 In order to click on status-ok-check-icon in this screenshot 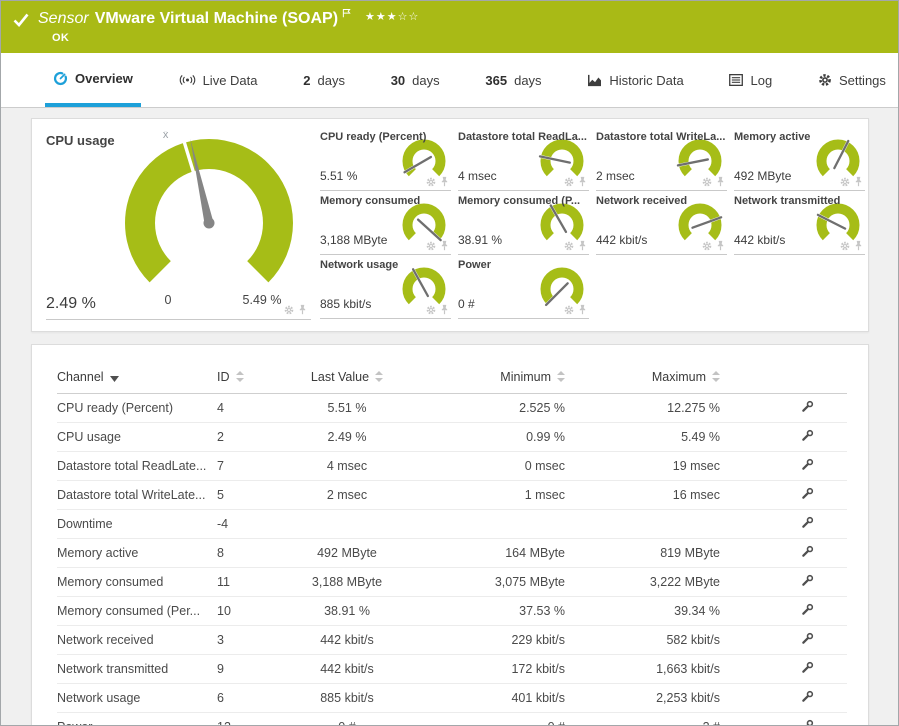, I will do `click(21, 20)`.